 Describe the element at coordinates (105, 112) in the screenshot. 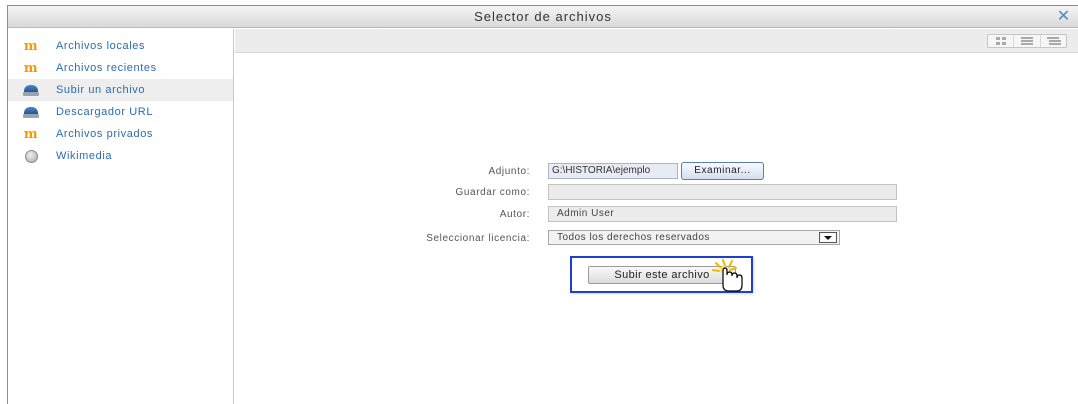

I see `sidebar-item-label: Descargador URL` at that location.